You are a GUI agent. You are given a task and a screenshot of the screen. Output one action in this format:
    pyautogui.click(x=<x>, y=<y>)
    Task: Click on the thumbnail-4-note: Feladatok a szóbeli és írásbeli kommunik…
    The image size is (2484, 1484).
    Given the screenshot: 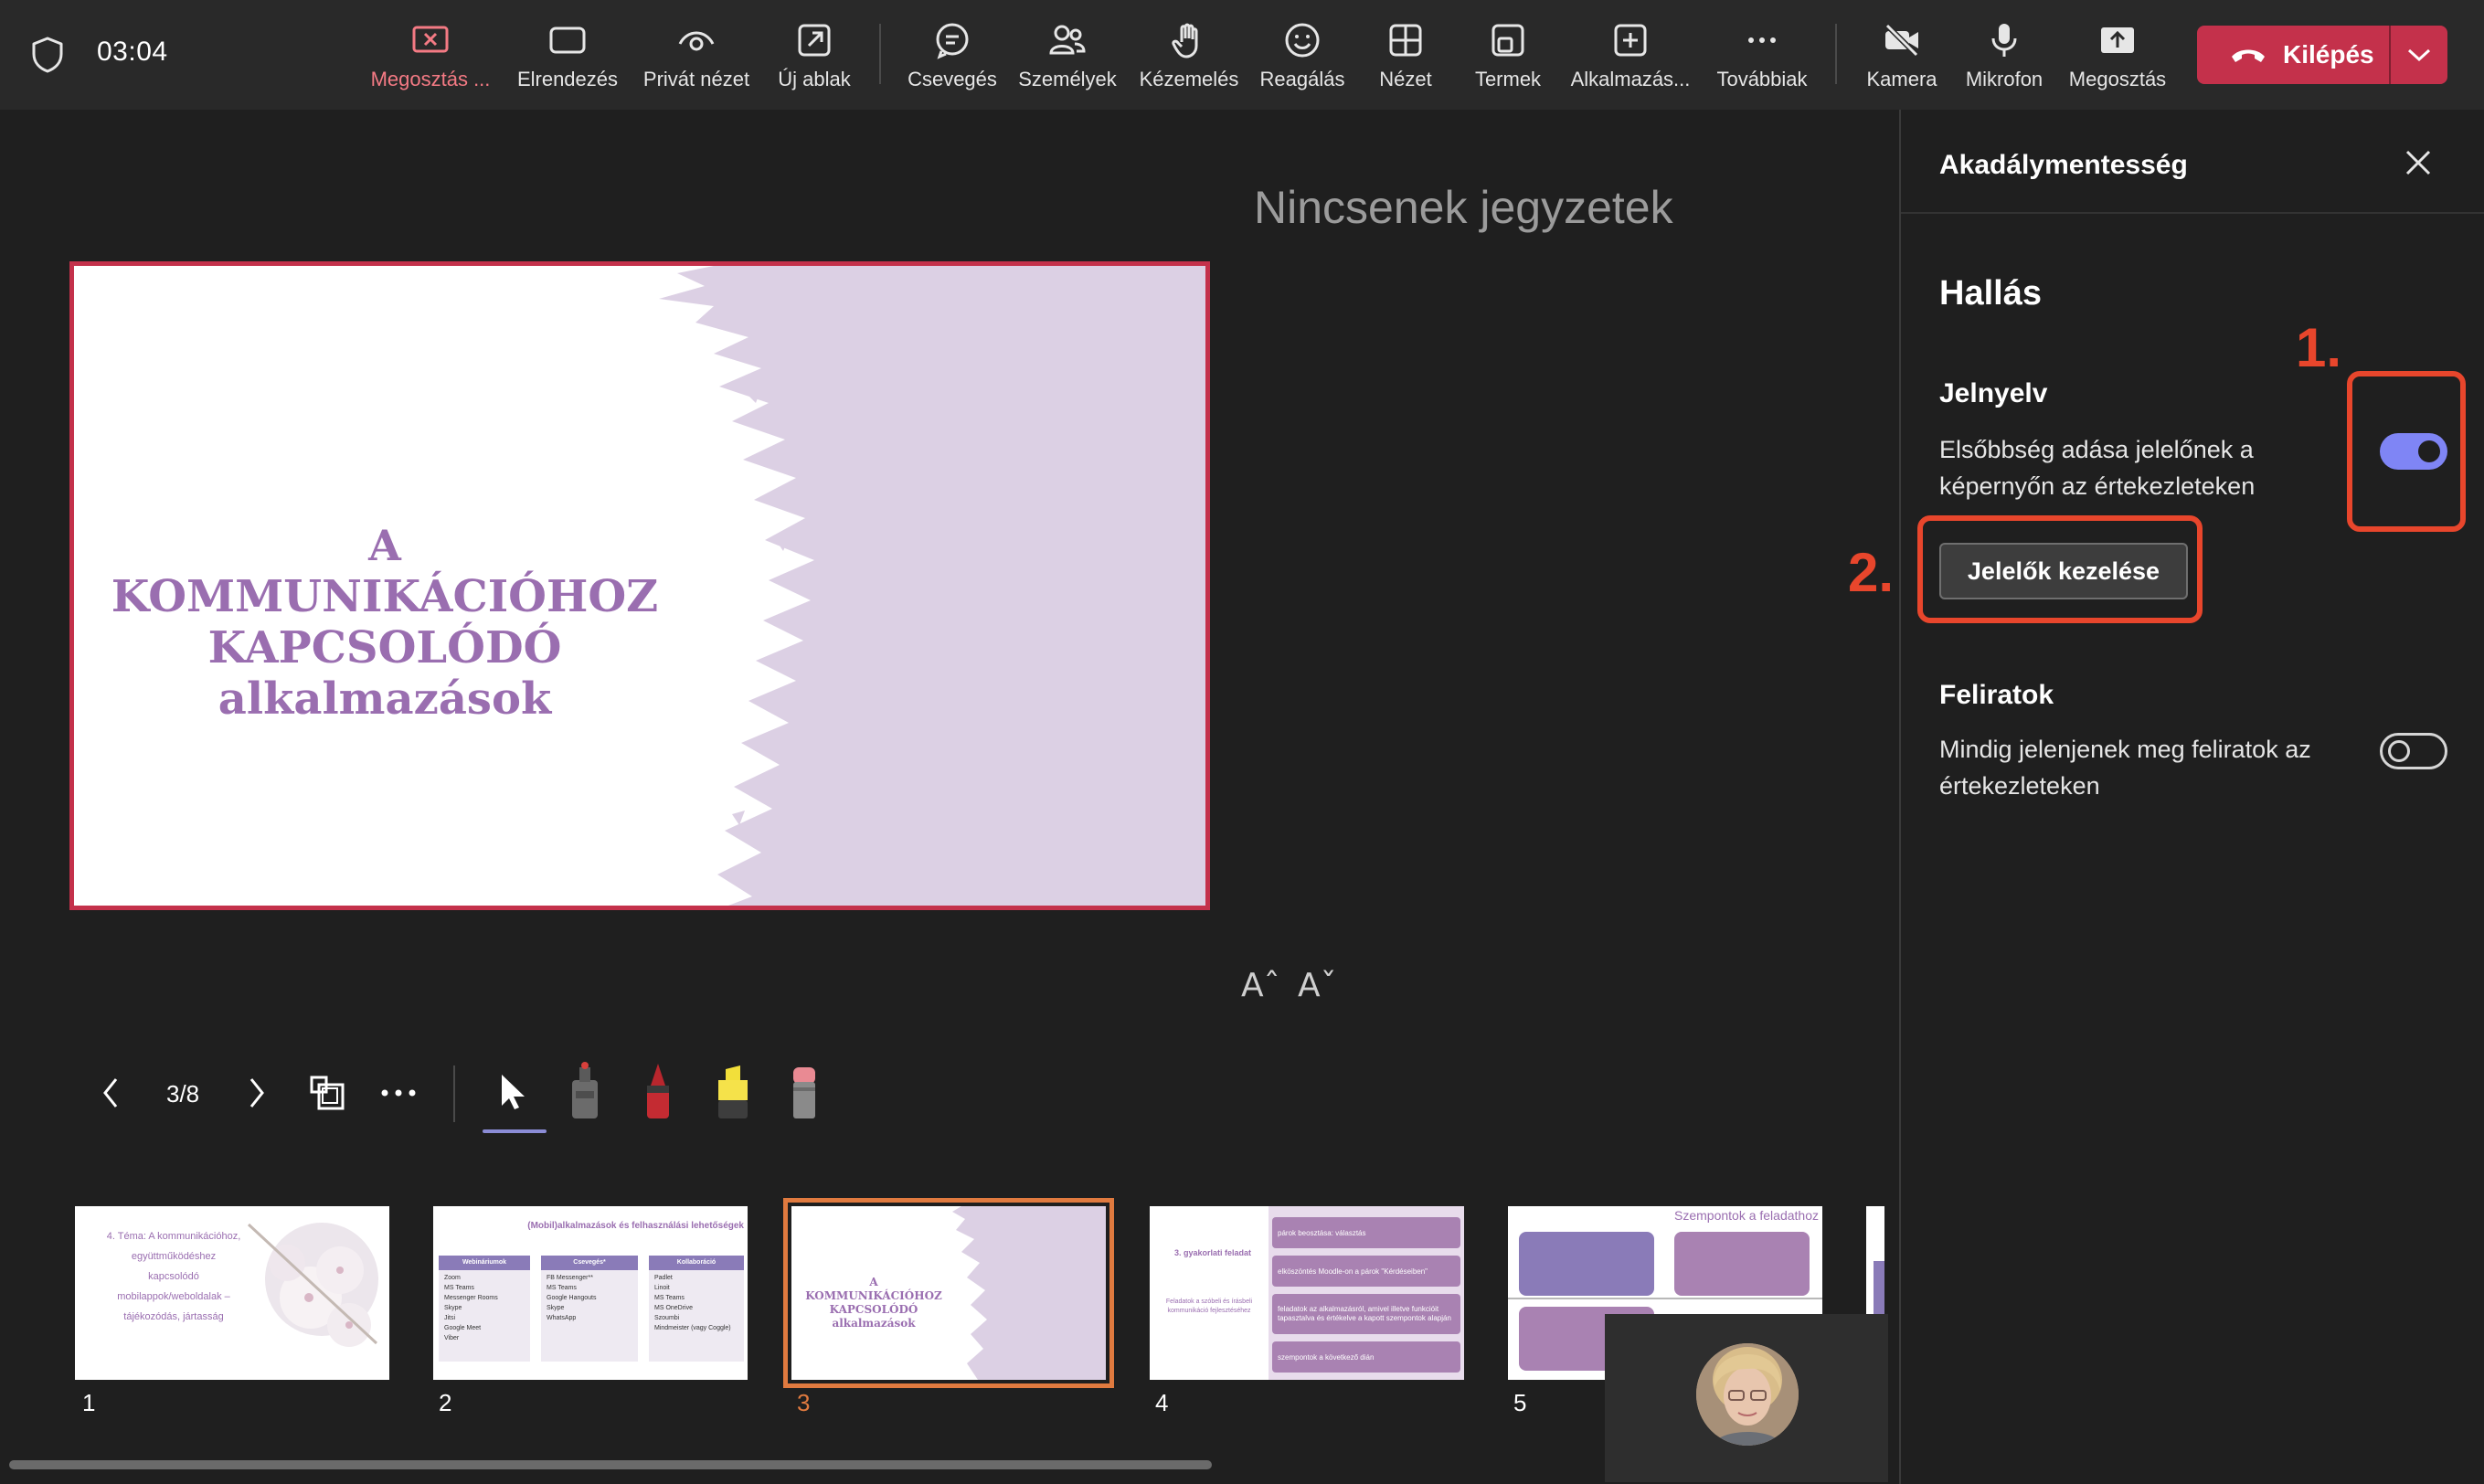 What is the action you would take?
    pyautogui.click(x=1209, y=1306)
    